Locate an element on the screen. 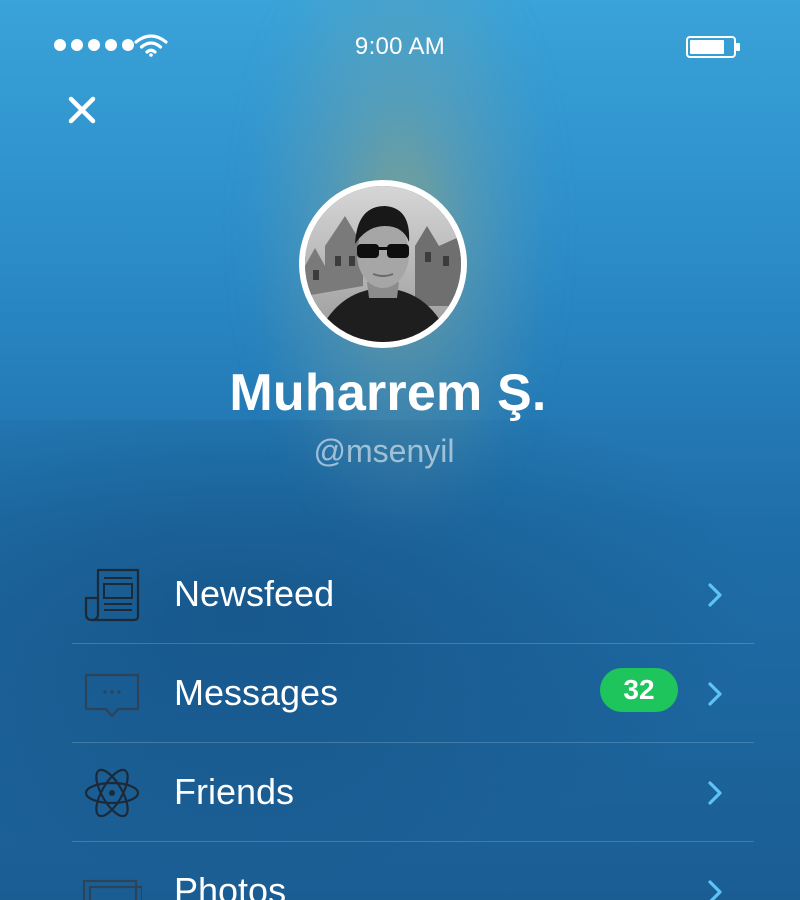  status-bar: 9:00 AM is located at coordinates (400, 45).